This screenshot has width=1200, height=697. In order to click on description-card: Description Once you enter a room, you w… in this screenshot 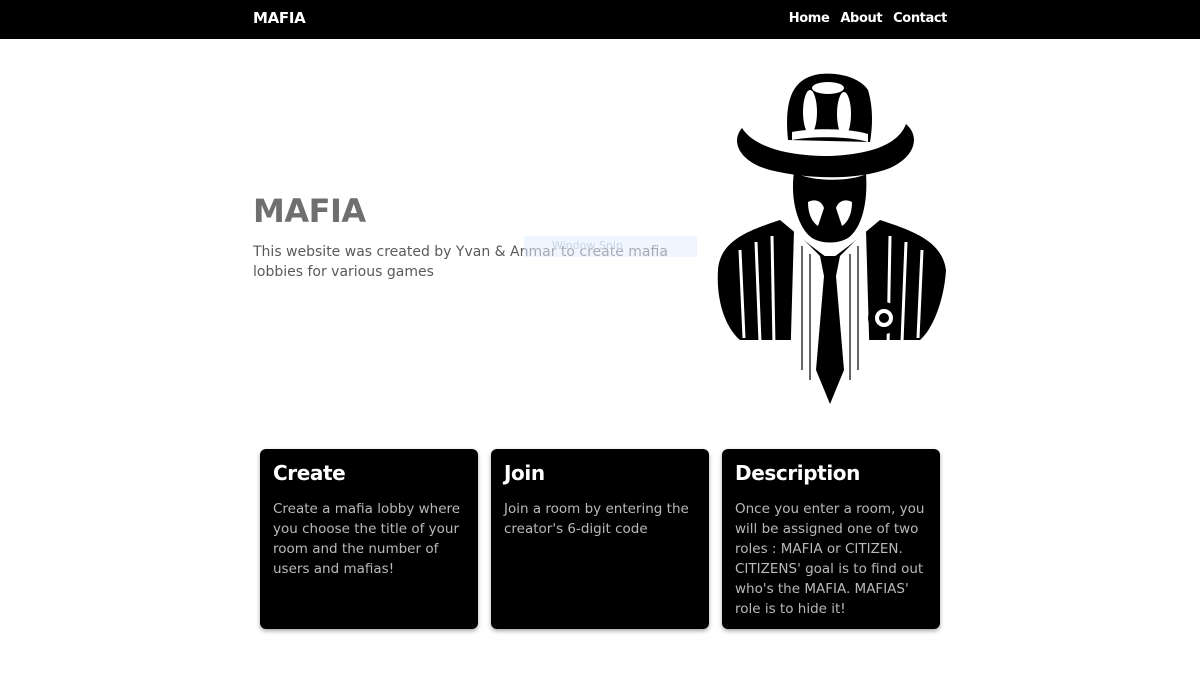, I will do `click(831, 539)`.